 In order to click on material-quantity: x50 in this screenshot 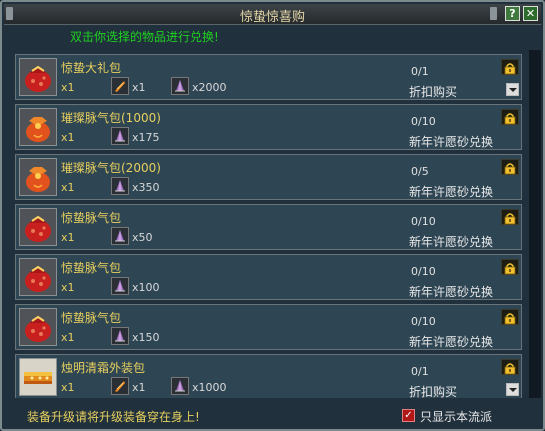, I will do `click(142, 237)`.